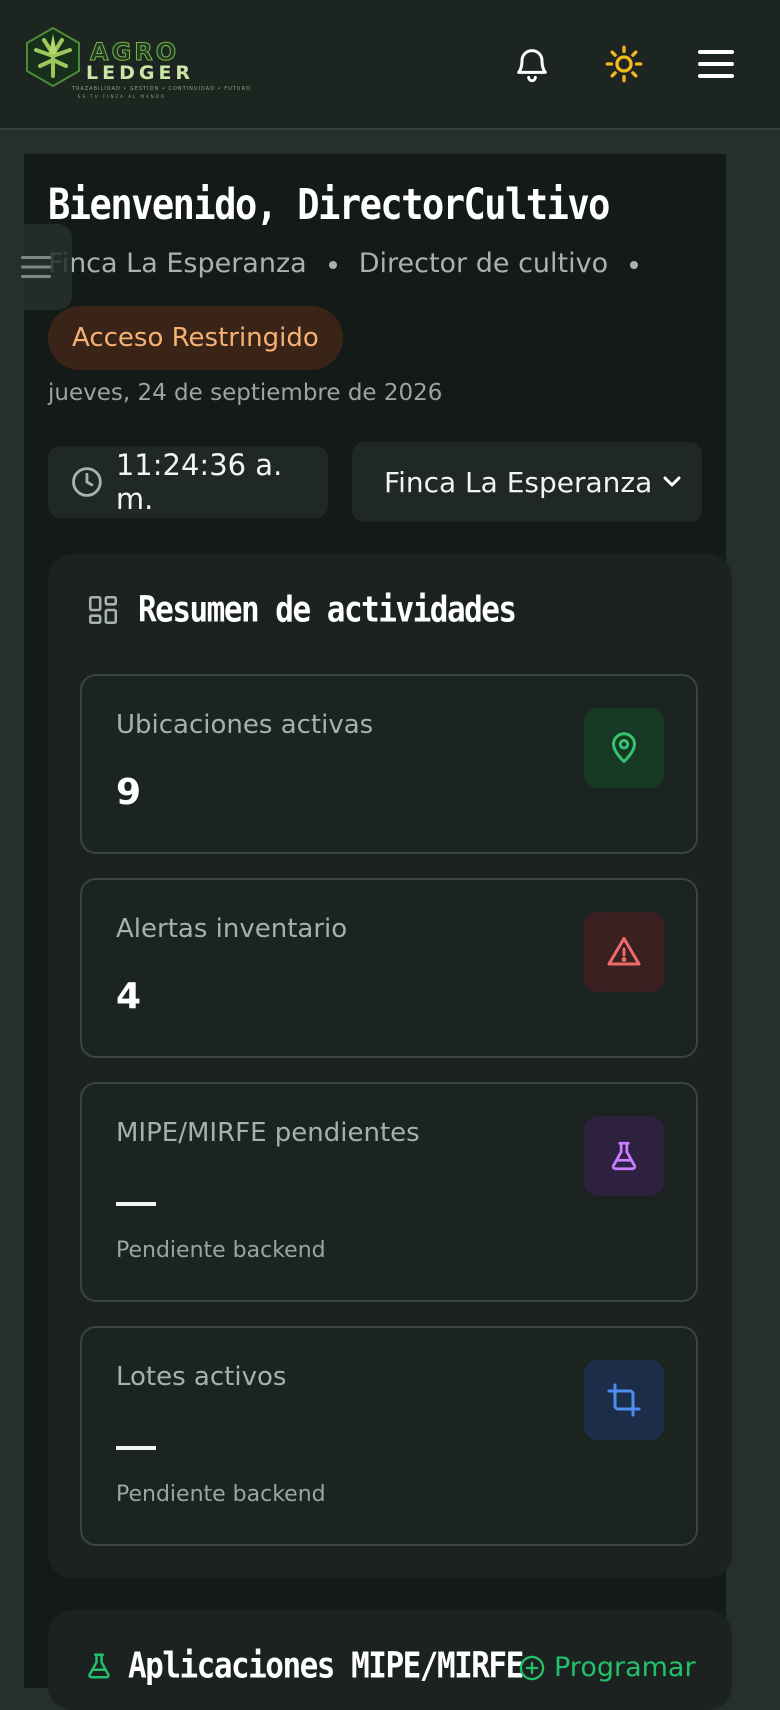  Describe the element at coordinates (625, 1667) in the screenshot. I see `programar-label: Programar` at that location.